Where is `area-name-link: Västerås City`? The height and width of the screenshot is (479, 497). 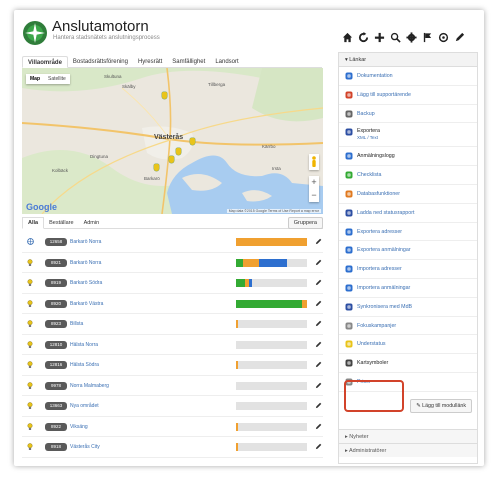
area-name-link: Västerås City is located at coordinates (85, 447).